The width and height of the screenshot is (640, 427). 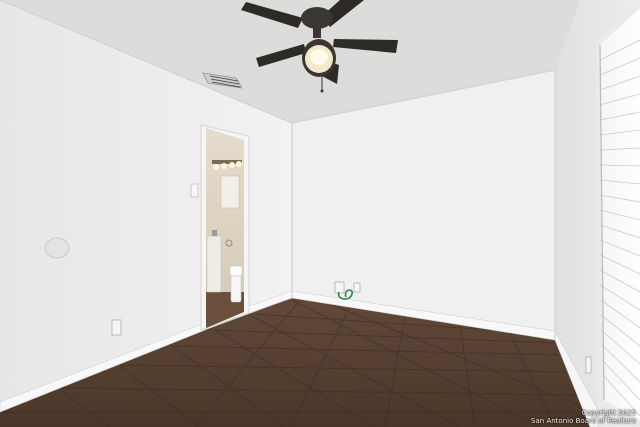 I want to click on wall-plate-round, so click(x=57, y=248).